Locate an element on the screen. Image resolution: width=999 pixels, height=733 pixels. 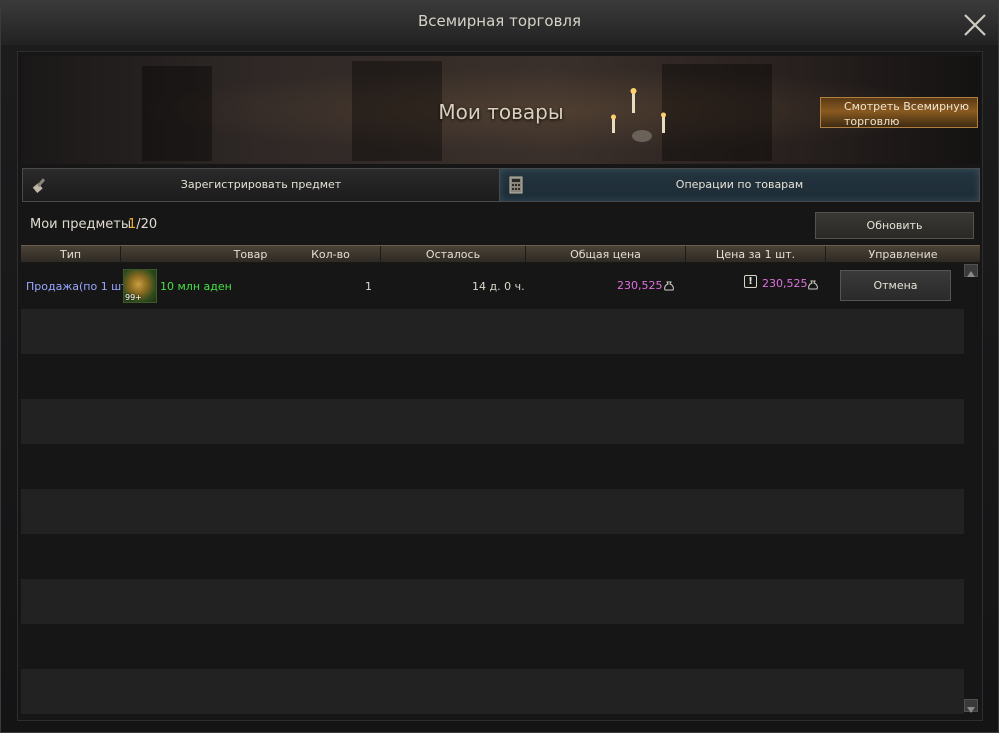
calculator-icon is located at coordinates (516, 185).